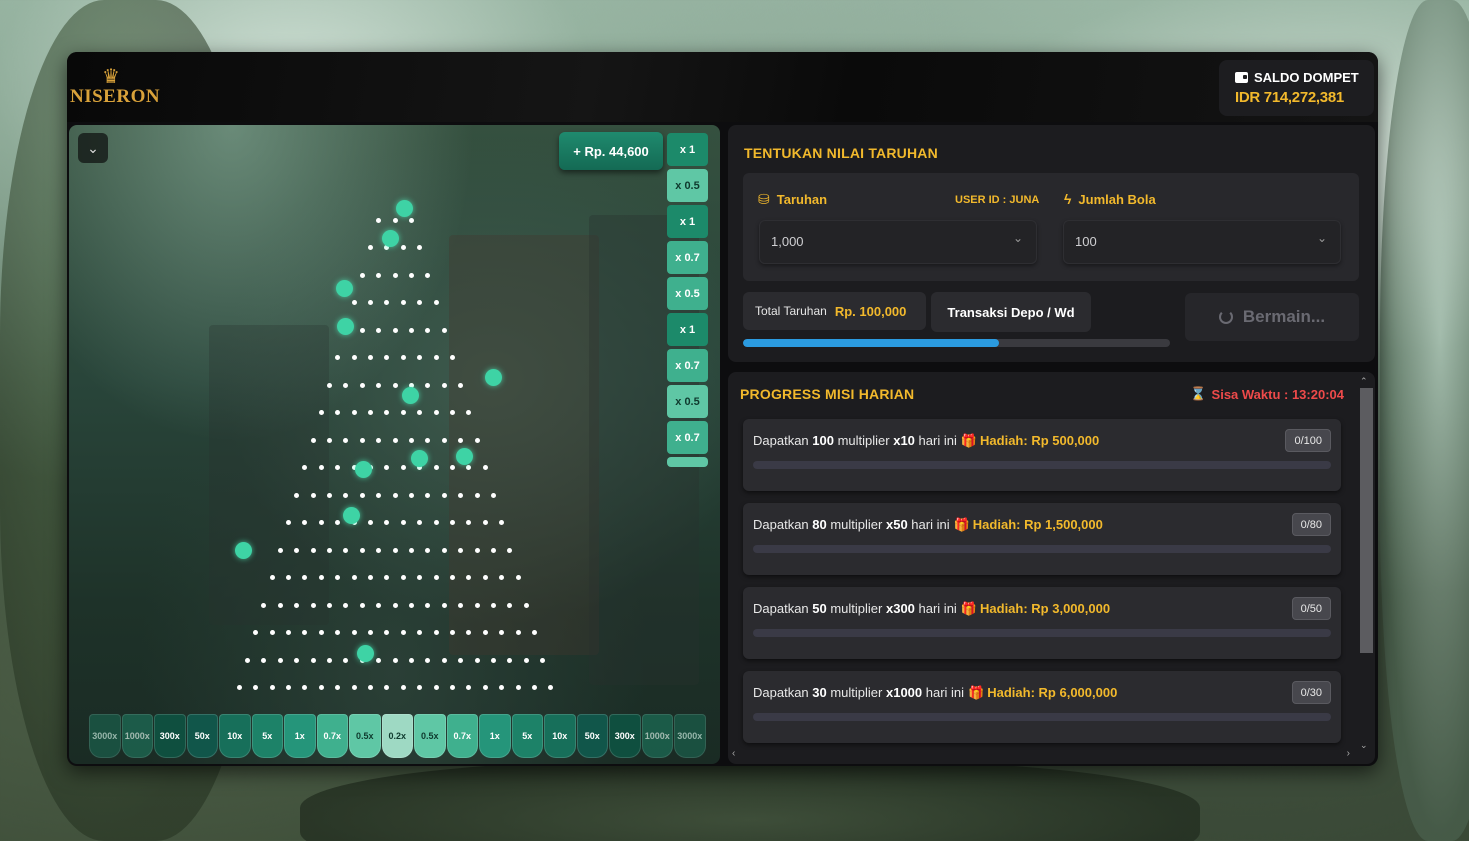 This screenshot has width=1469, height=841. I want to click on scroll-left-icon: ‹, so click(733, 753).